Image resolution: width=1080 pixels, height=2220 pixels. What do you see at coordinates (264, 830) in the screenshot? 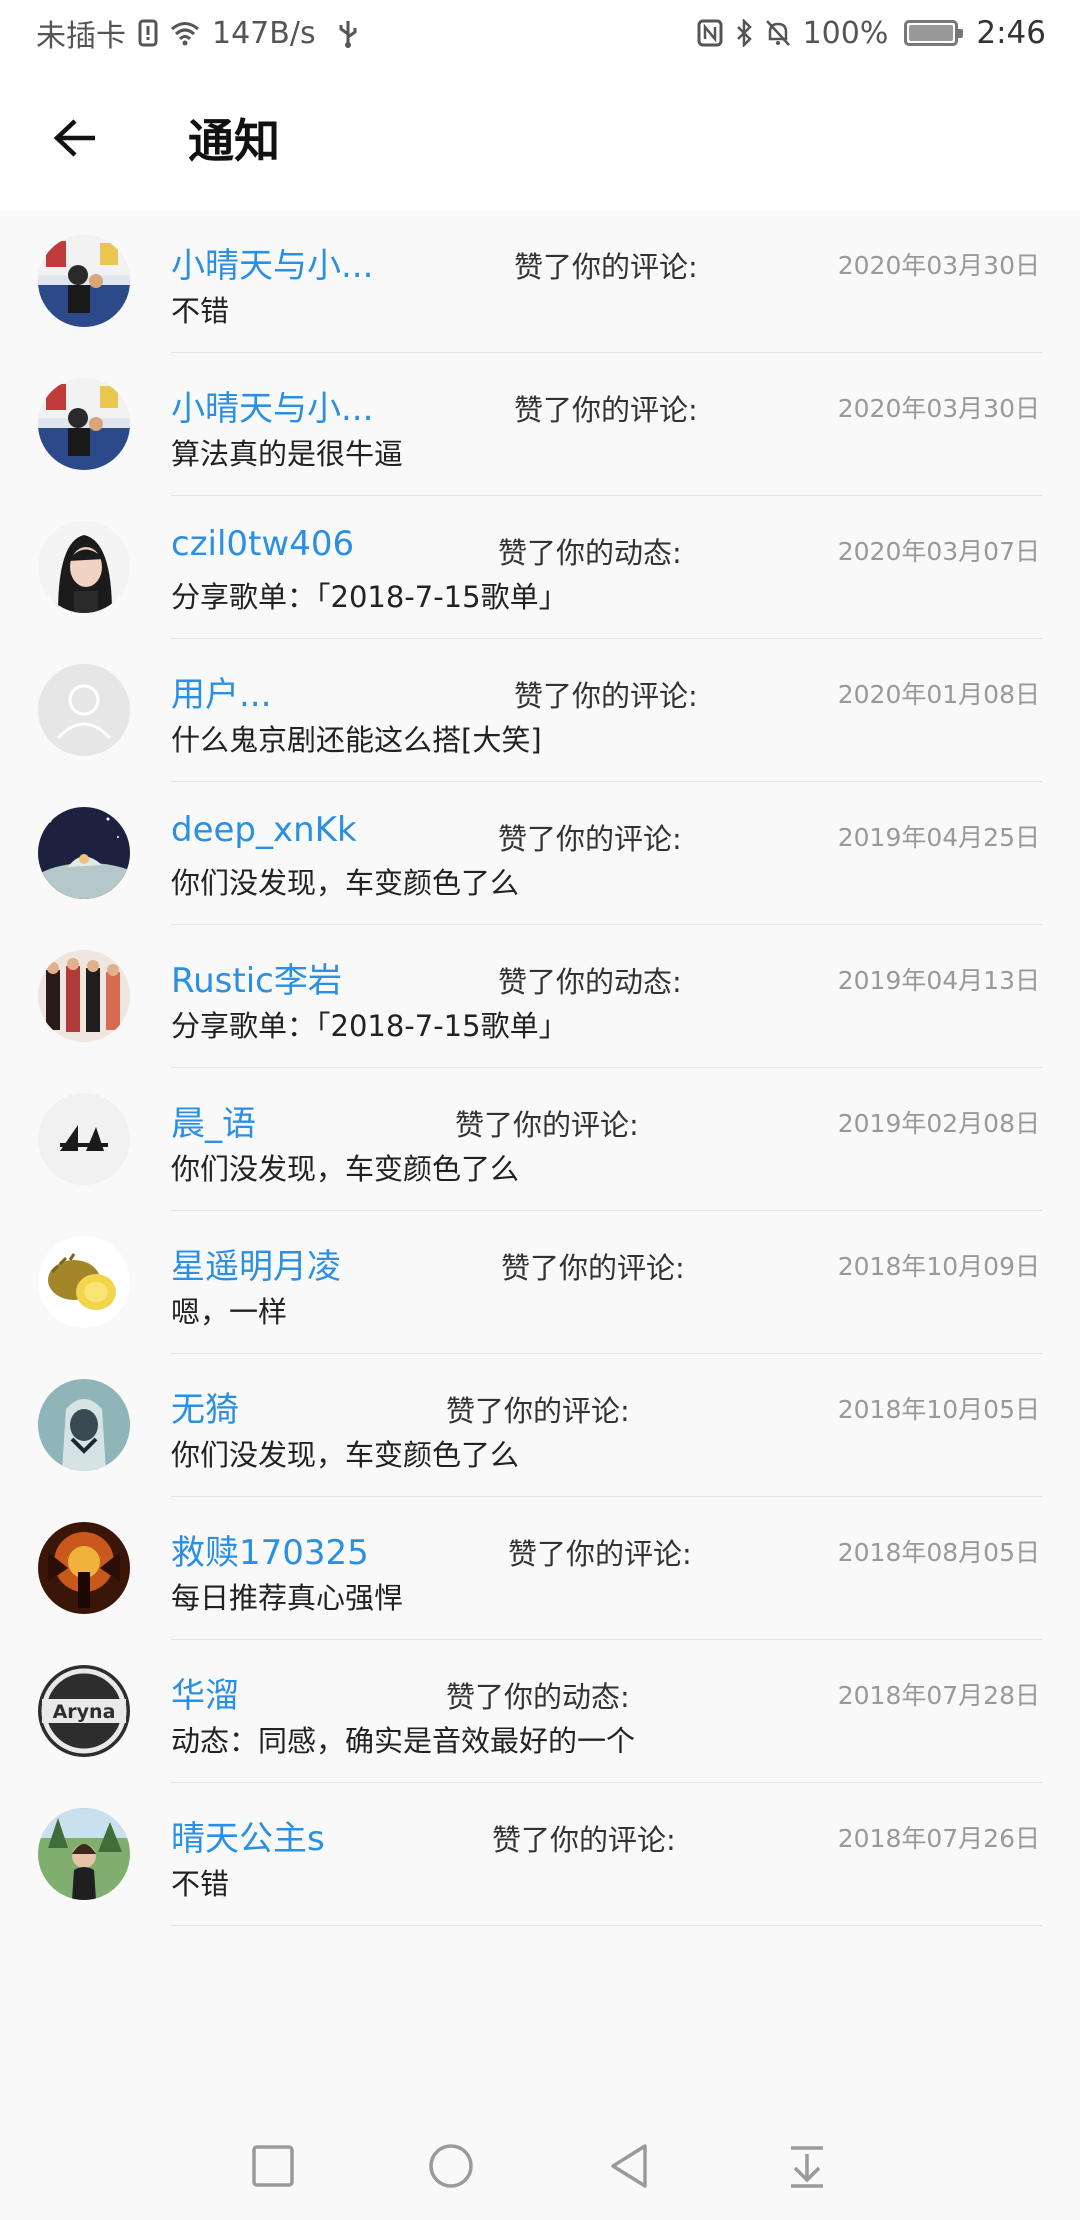
I see `user-name: deep_xnKk` at bounding box center [264, 830].